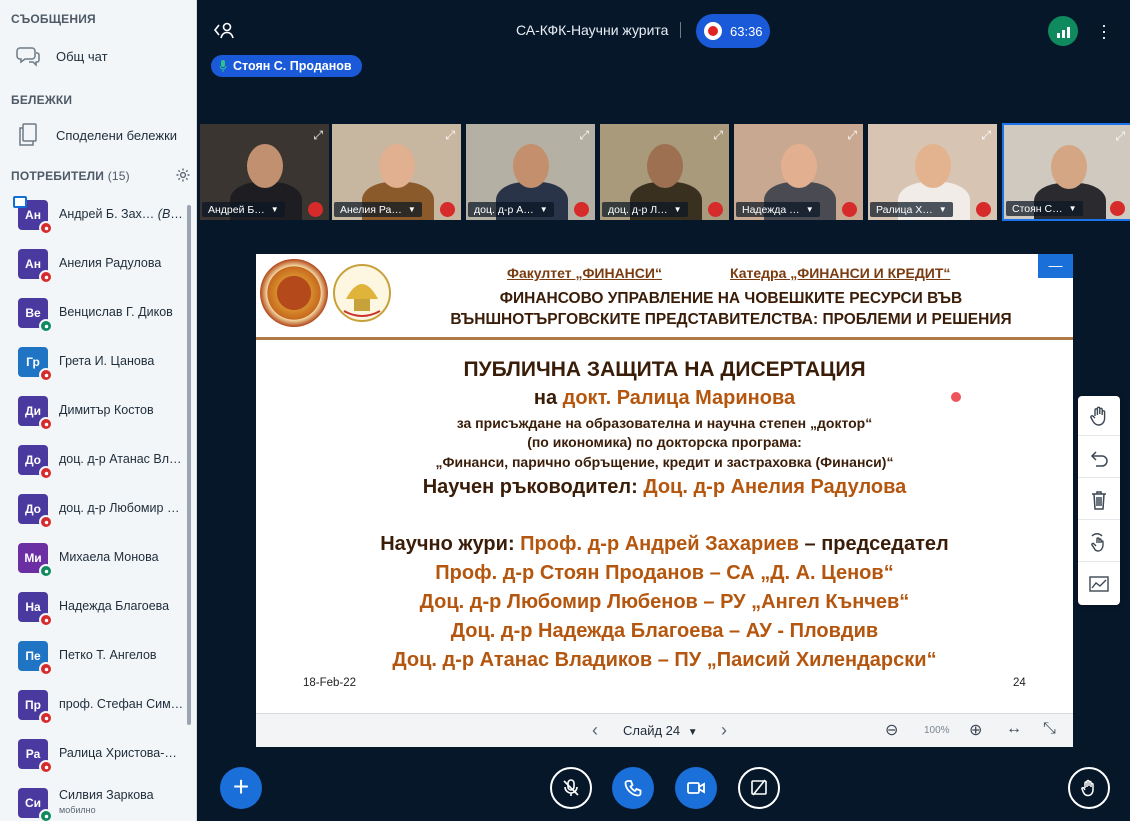 This screenshot has width=1130, height=821. What do you see at coordinates (664, 442) in the screenshot?
I see `program-line: (по икономика) по докторска програма:` at bounding box center [664, 442].